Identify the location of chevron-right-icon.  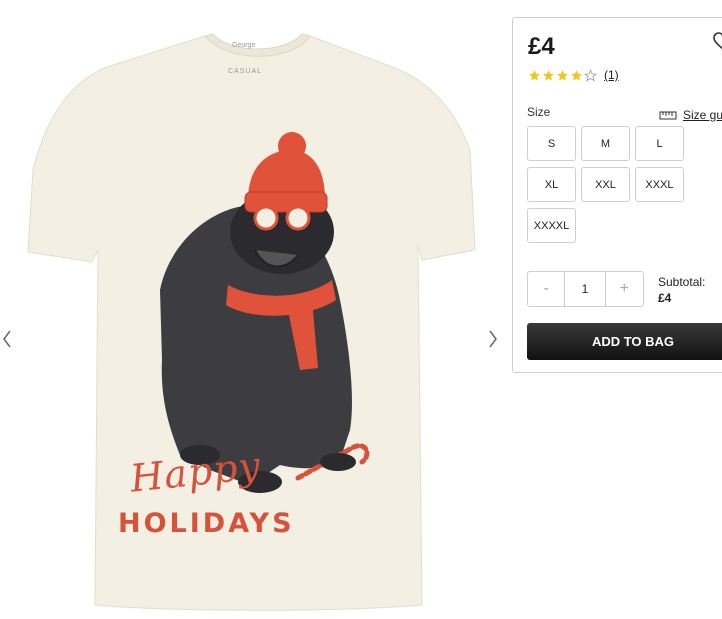
(493, 339).